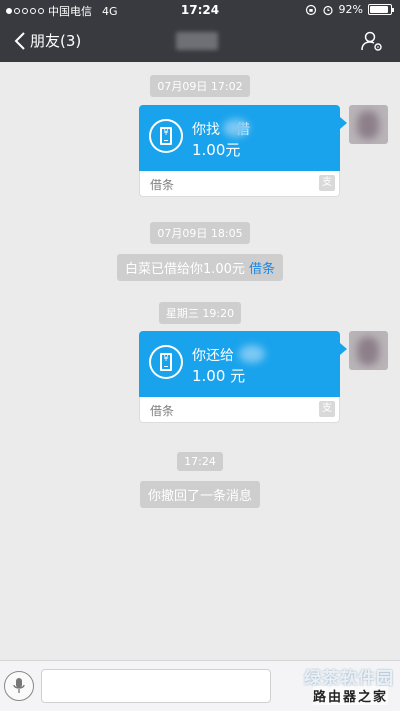 Image resolution: width=400 pixels, height=711 pixels. What do you see at coordinates (200, 10) in the screenshot?
I see `status-bar: 中国电信 4G 17:24 92%` at bounding box center [200, 10].